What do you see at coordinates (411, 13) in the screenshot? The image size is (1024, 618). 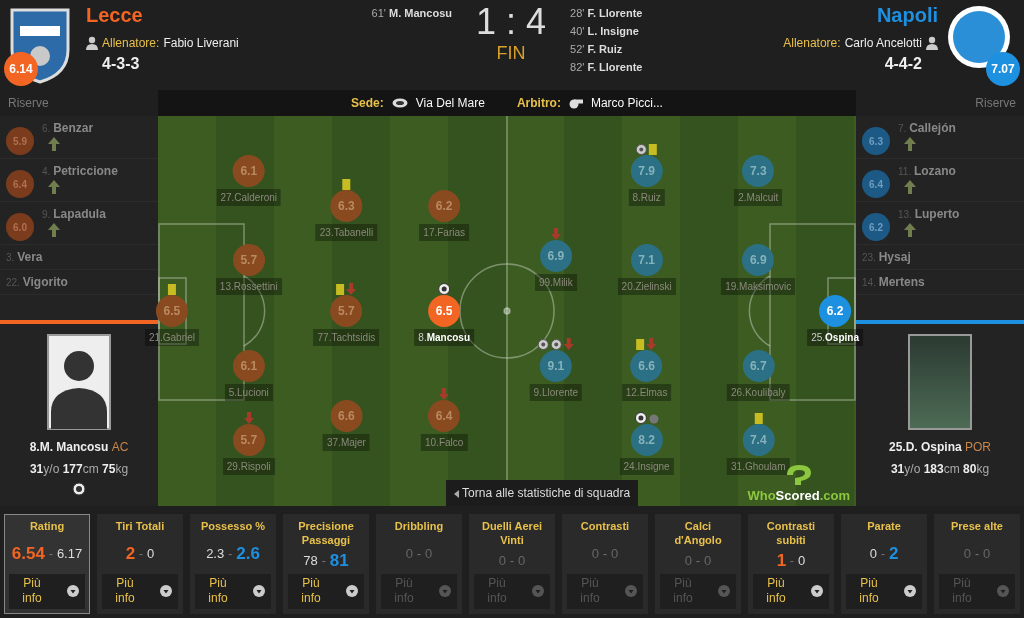 I see `scorer: 61' M. Mancosu` at bounding box center [411, 13].